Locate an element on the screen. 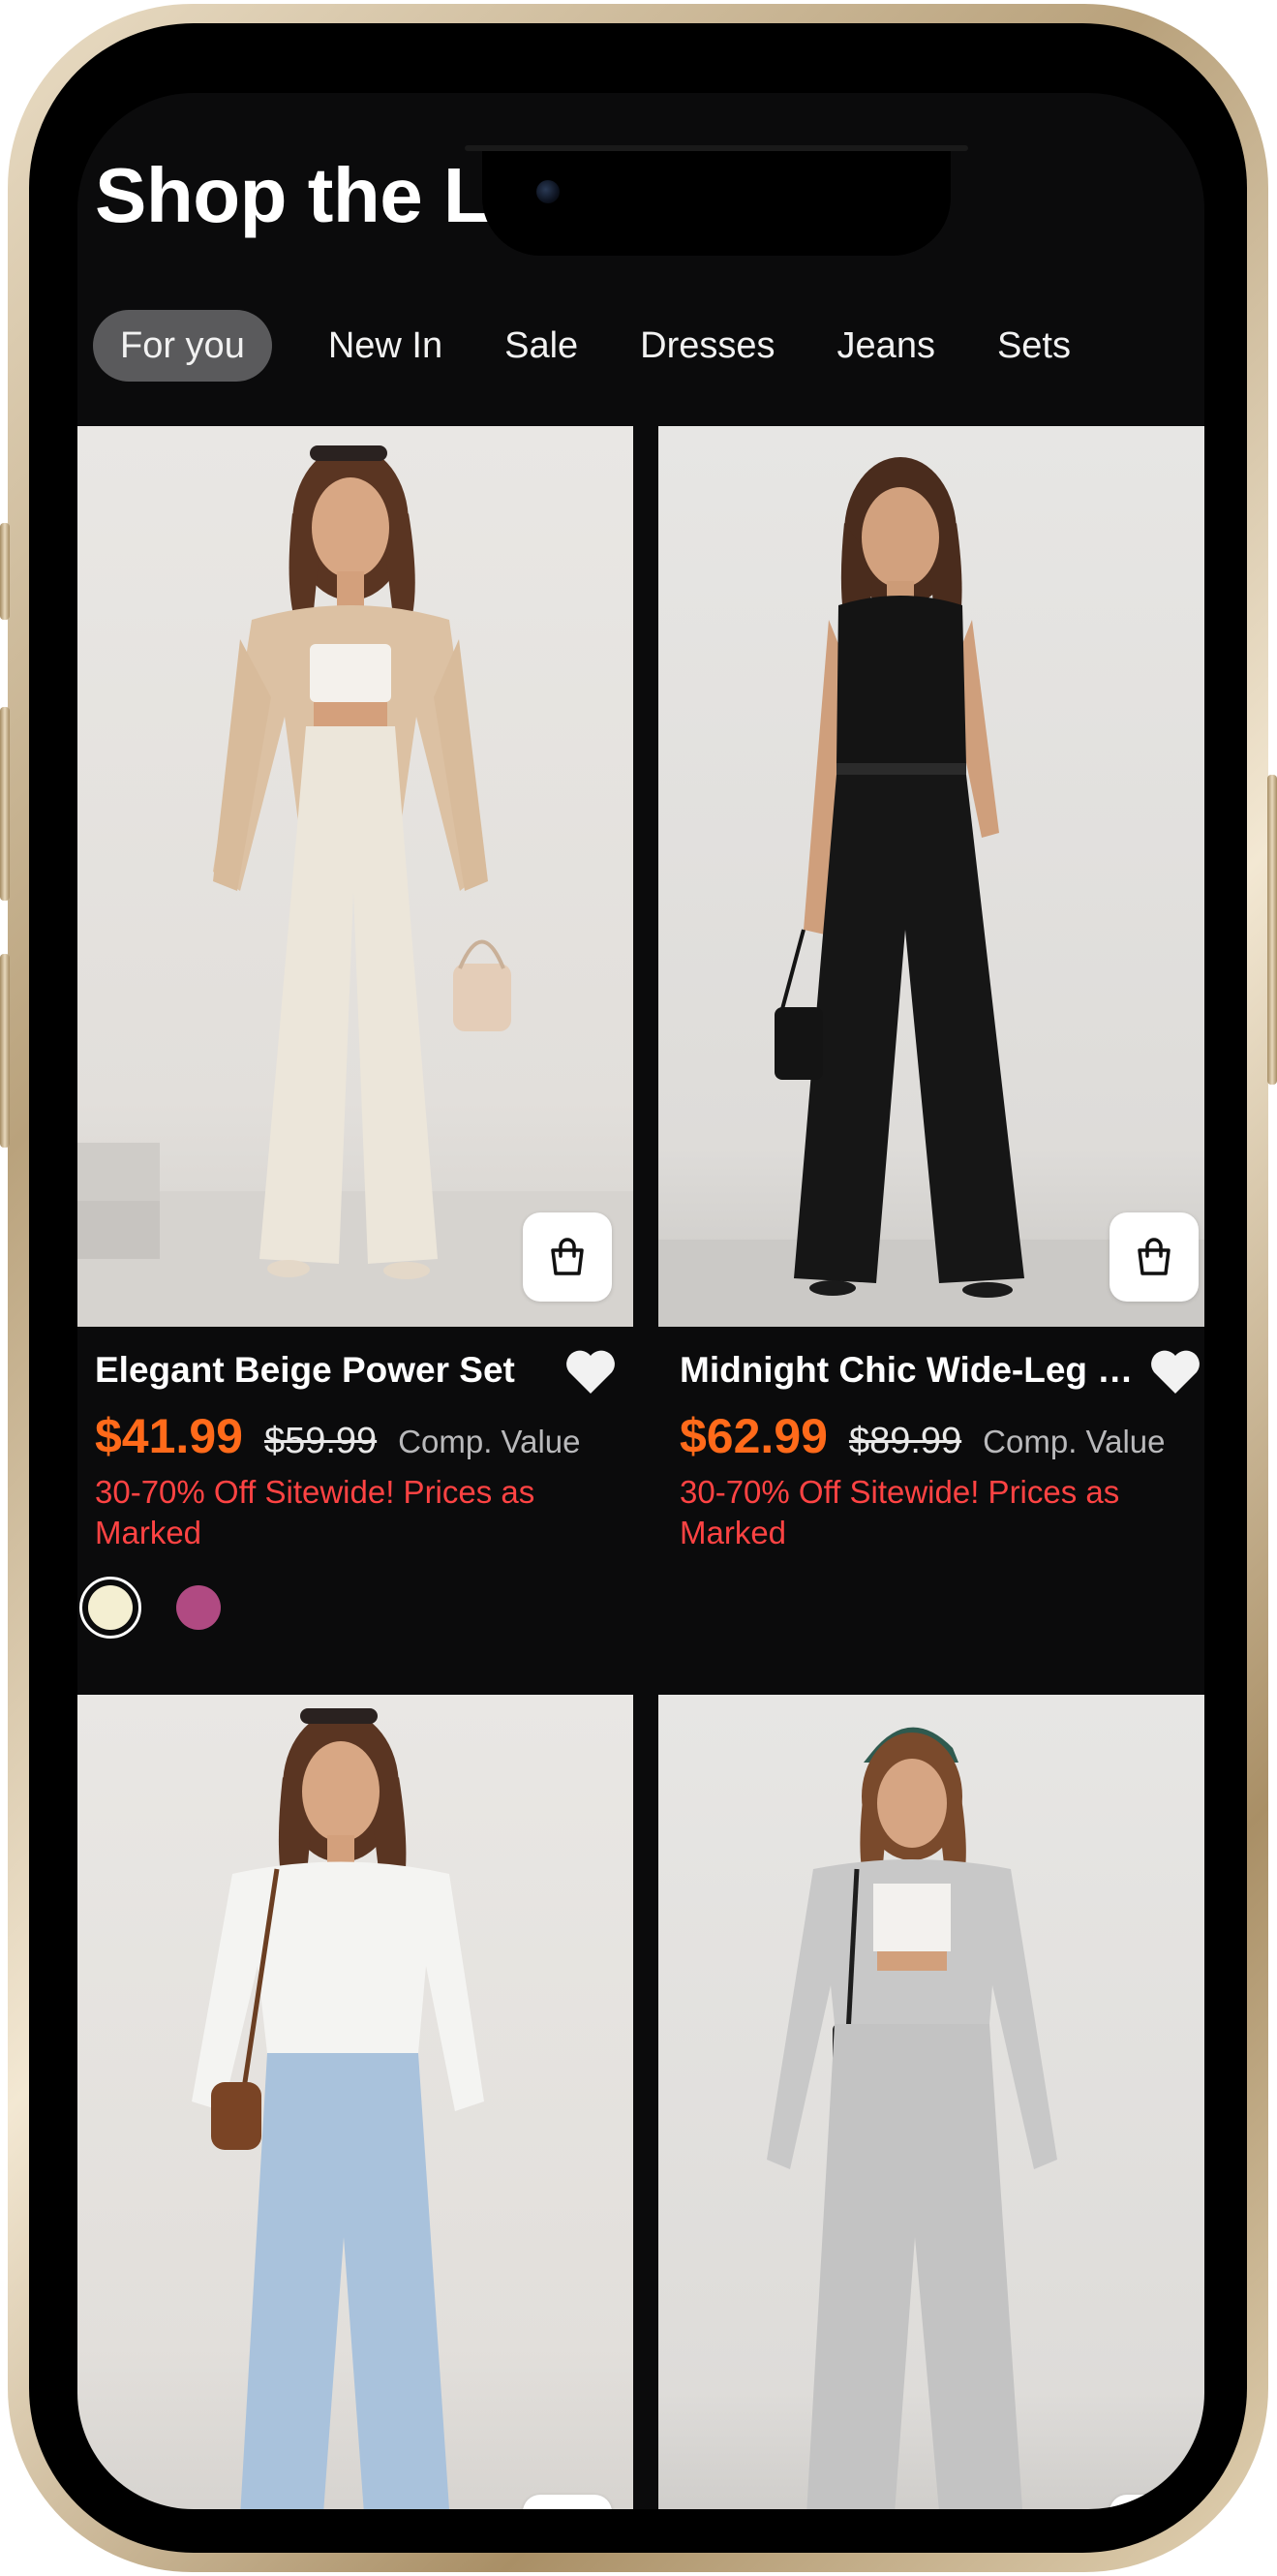  original-price: $89.99 is located at coordinates (905, 1441).